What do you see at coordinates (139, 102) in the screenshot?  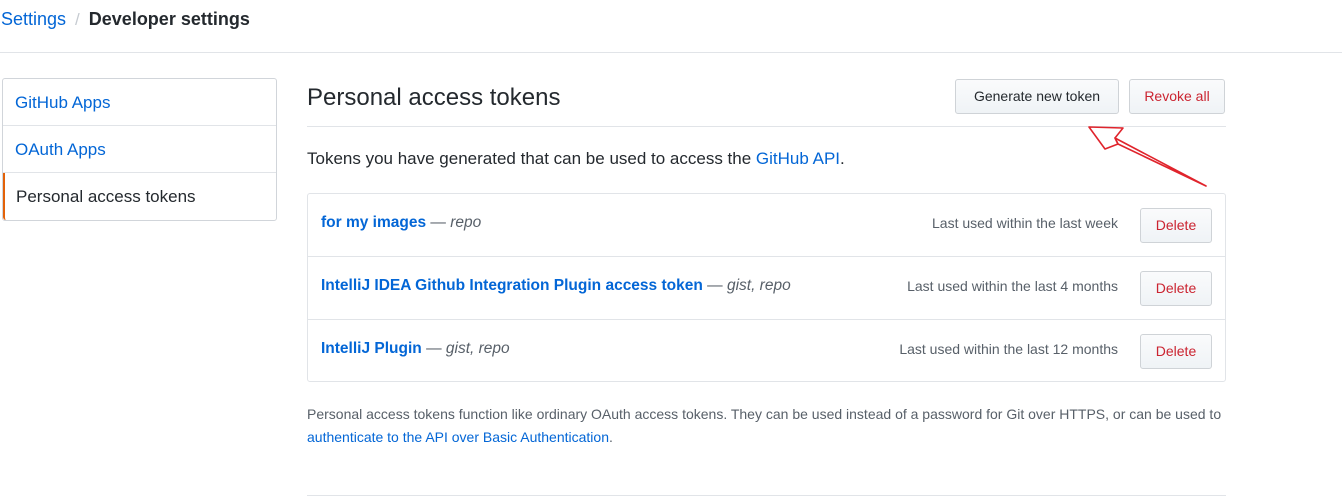 I see `sidebar-item-github-apps: GitHub Apps` at bounding box center [139, 102].